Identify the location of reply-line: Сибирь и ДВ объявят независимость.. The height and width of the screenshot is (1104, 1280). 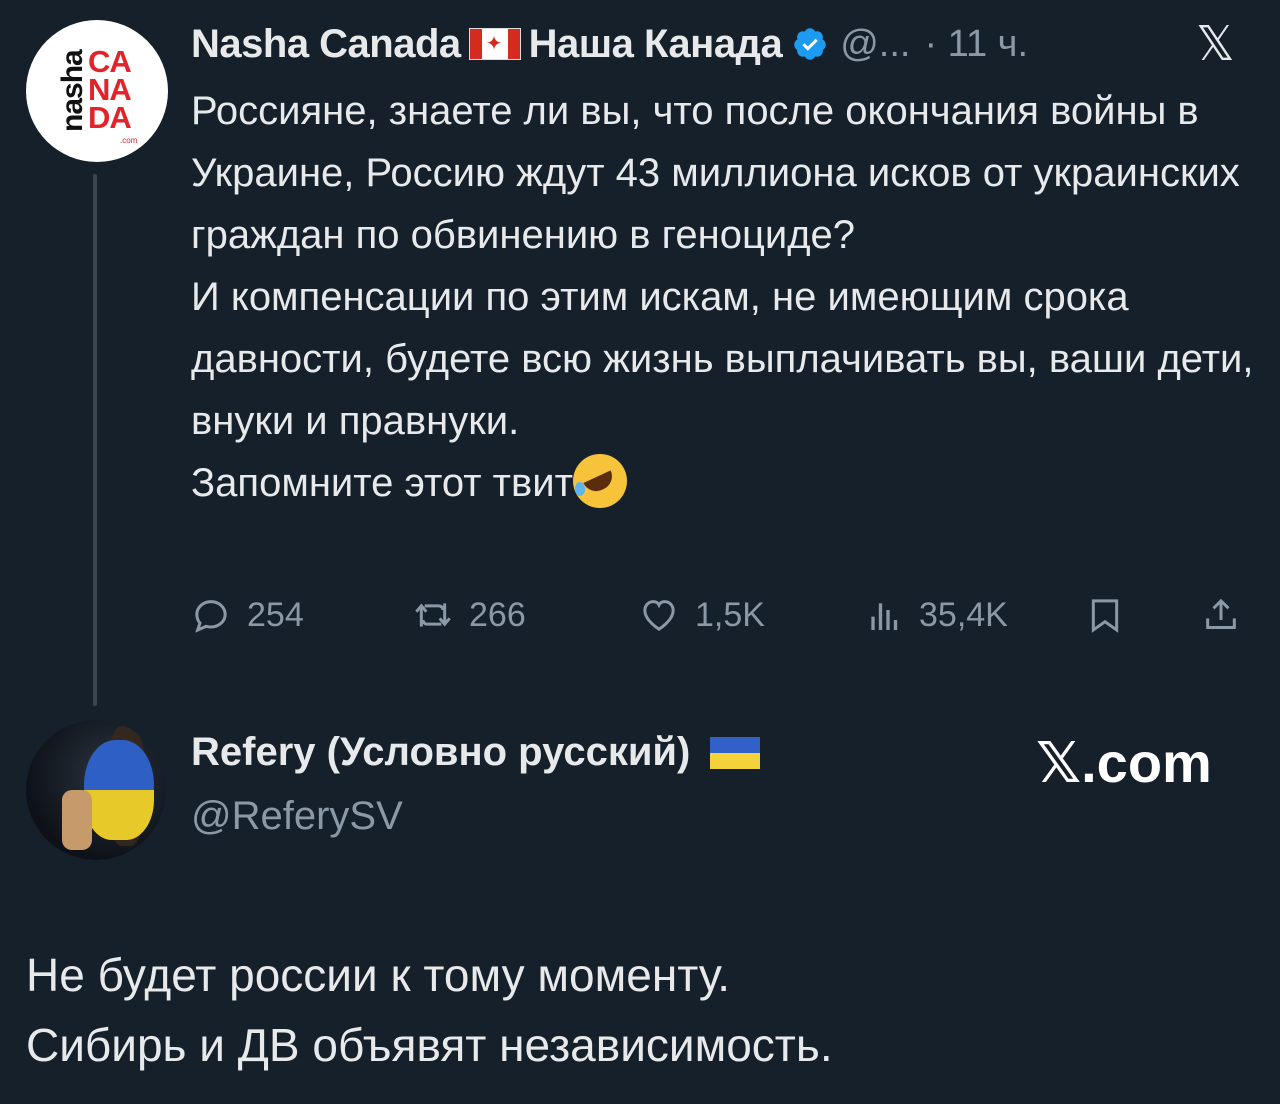
(429, 1045).